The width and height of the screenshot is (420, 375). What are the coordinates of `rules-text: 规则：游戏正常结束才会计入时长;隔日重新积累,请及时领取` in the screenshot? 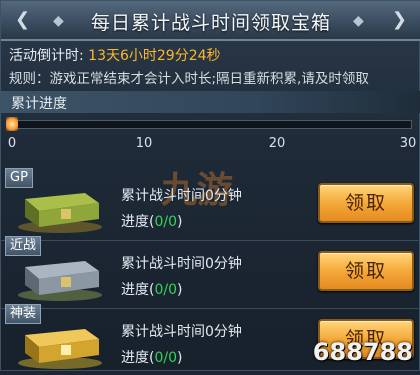 It's located at (189, 79).